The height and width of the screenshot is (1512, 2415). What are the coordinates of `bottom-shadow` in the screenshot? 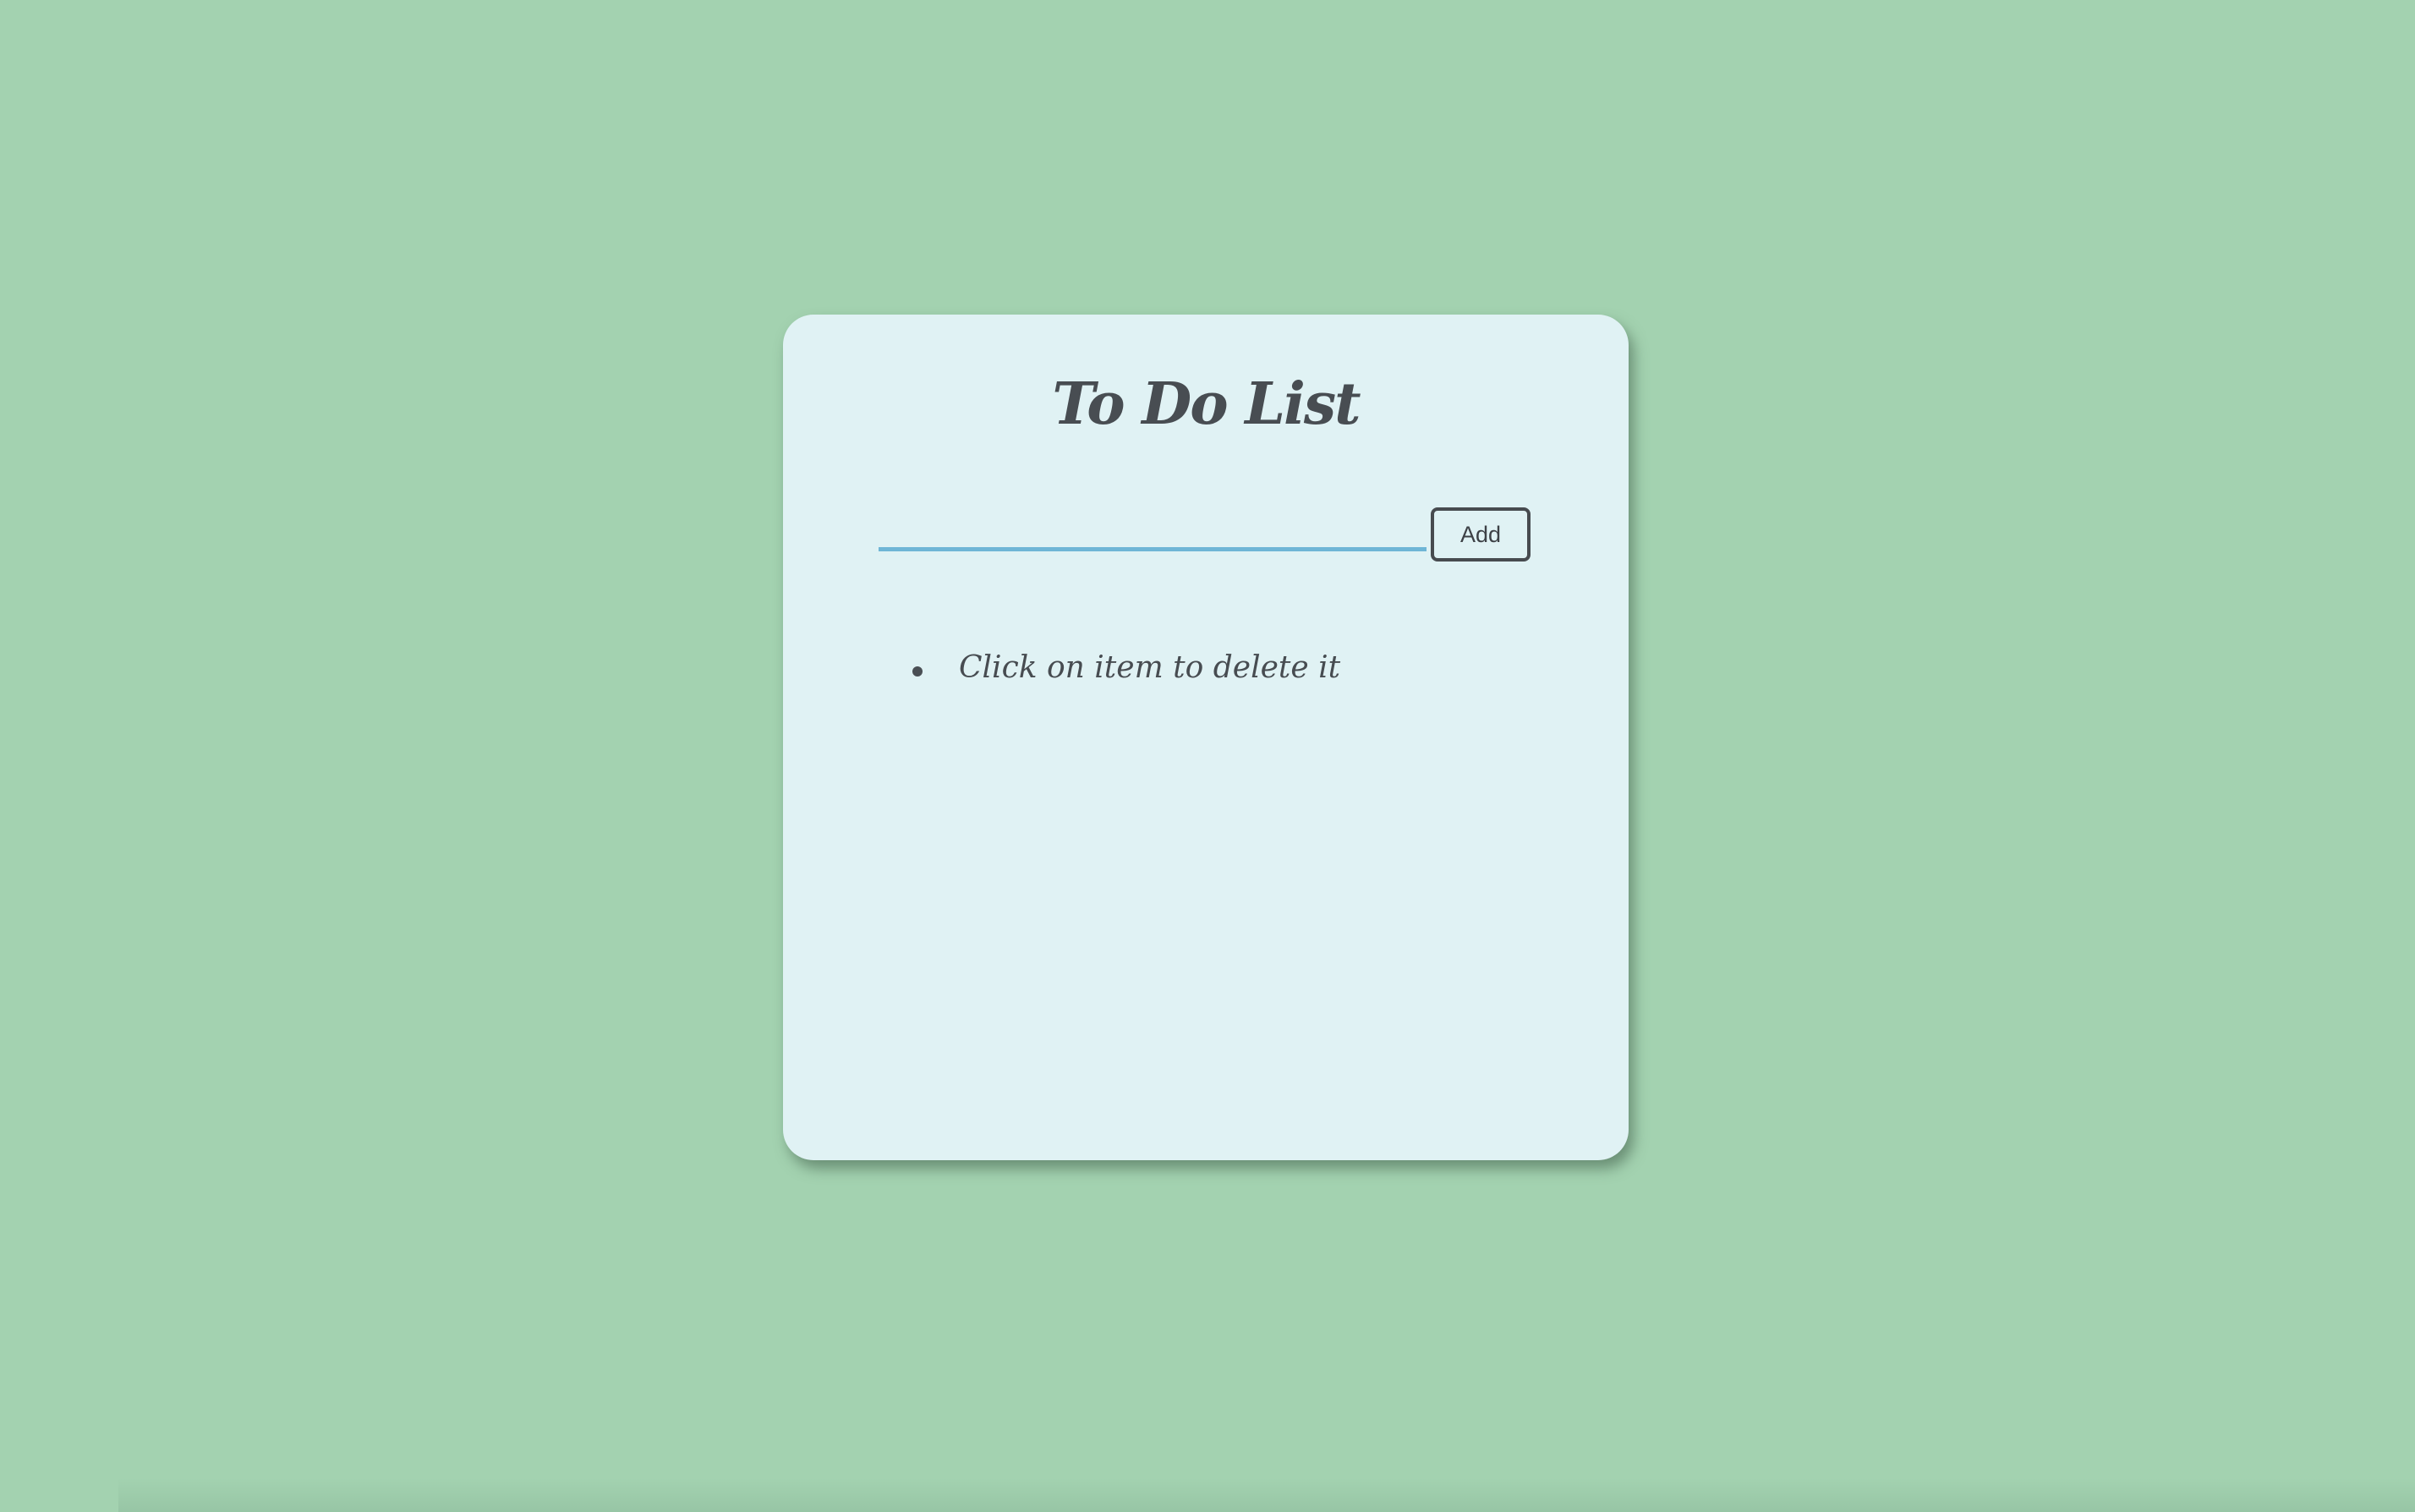 It's located at (1266, 1495).